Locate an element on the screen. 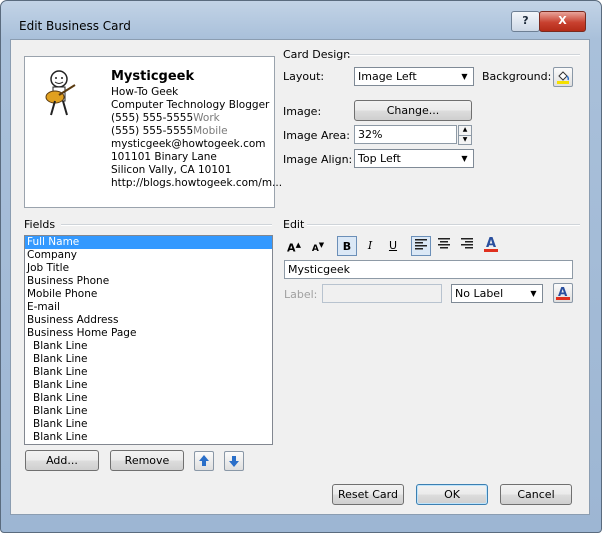 This screenshot has width=602, height=533. preview-line-label: Mobile is located at coordinates (210, 131).